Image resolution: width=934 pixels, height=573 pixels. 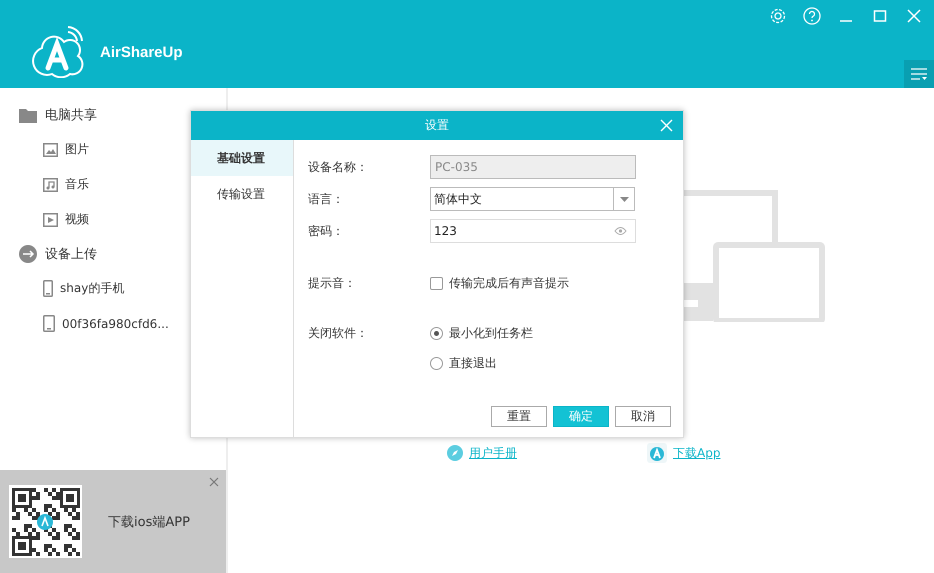 What do you see at coordinates (620, 231) in the screenshot?
I see `eye-icon` at bounding box center [620, 231].